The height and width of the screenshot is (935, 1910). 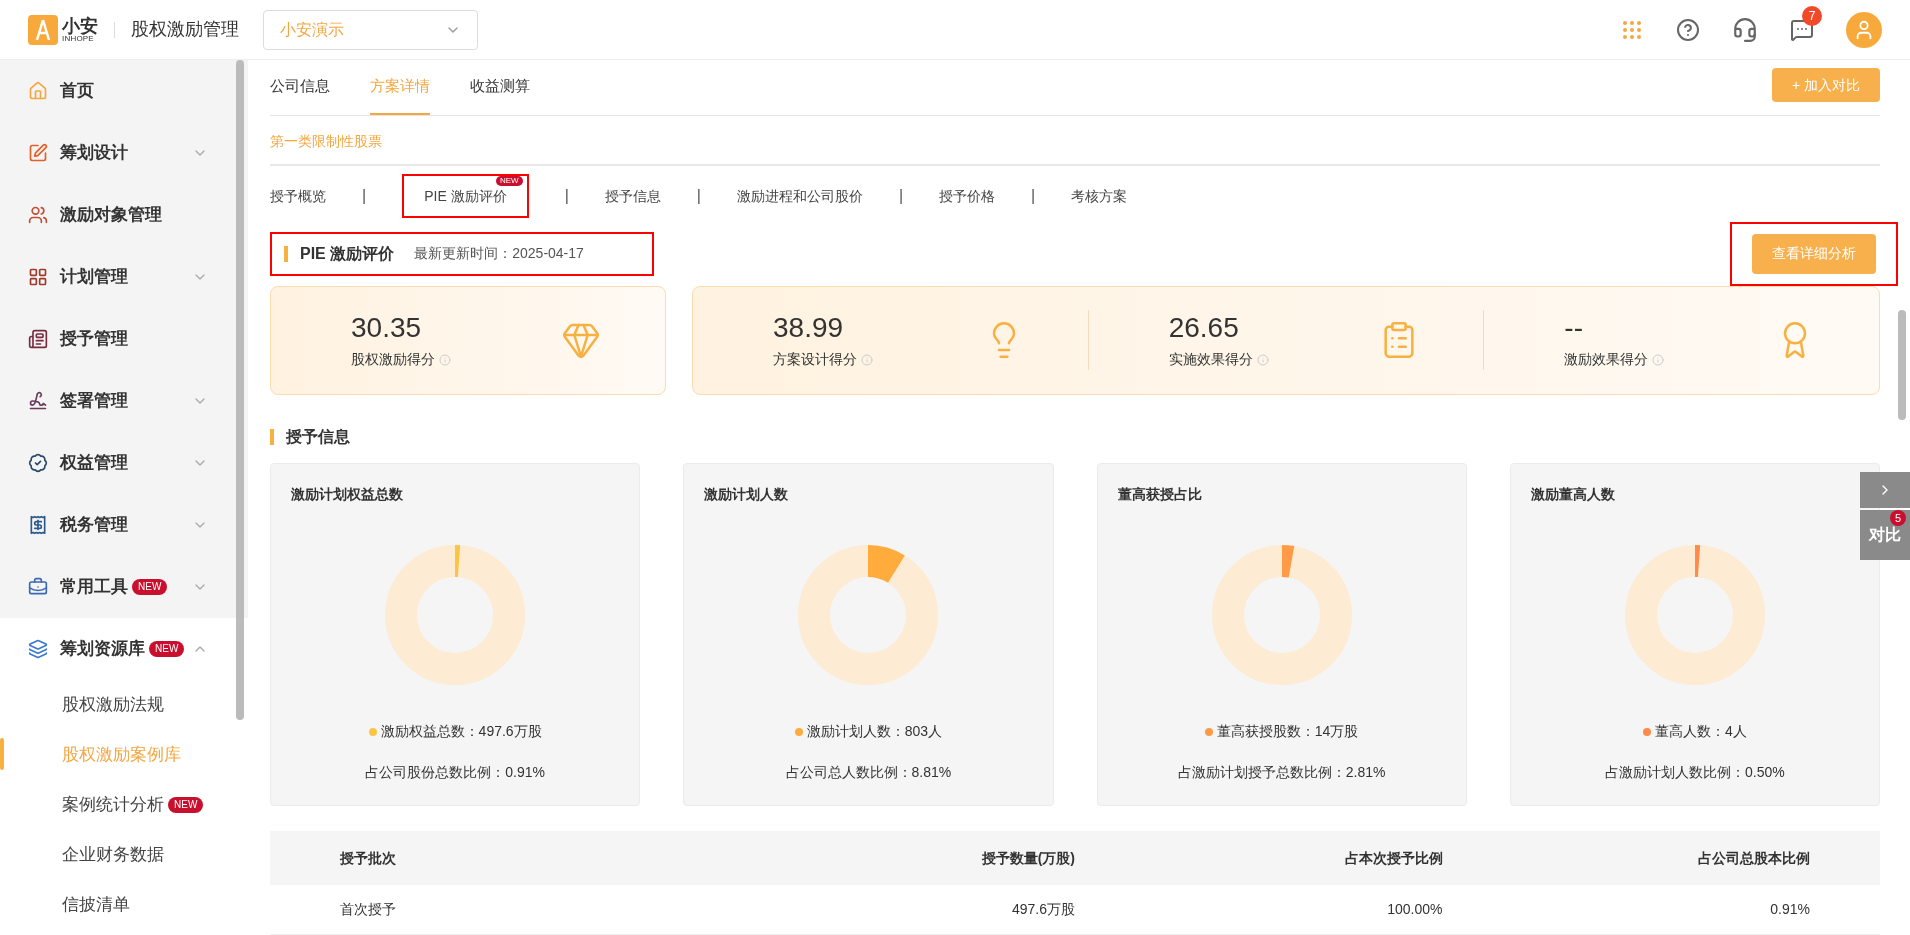 What do you see at coordinates (38, 215) in the screenshot?
I see `people-icon` at bounding box center [38, 215].